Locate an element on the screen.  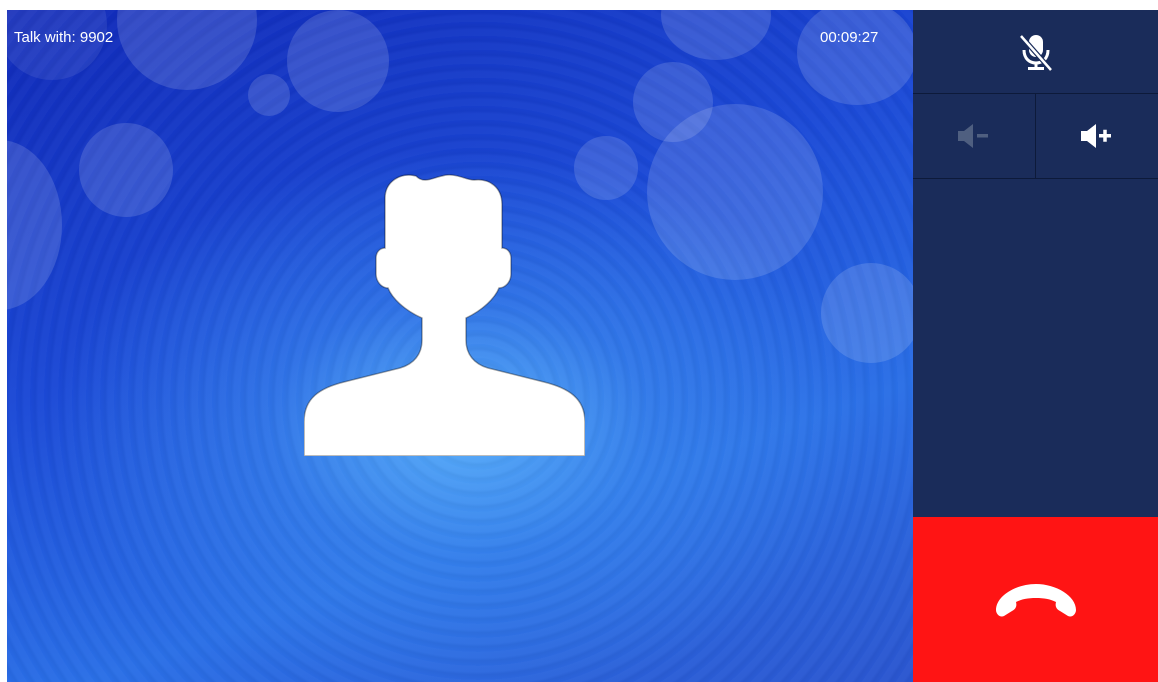
mute-button is located at coordinates (1035, 52).